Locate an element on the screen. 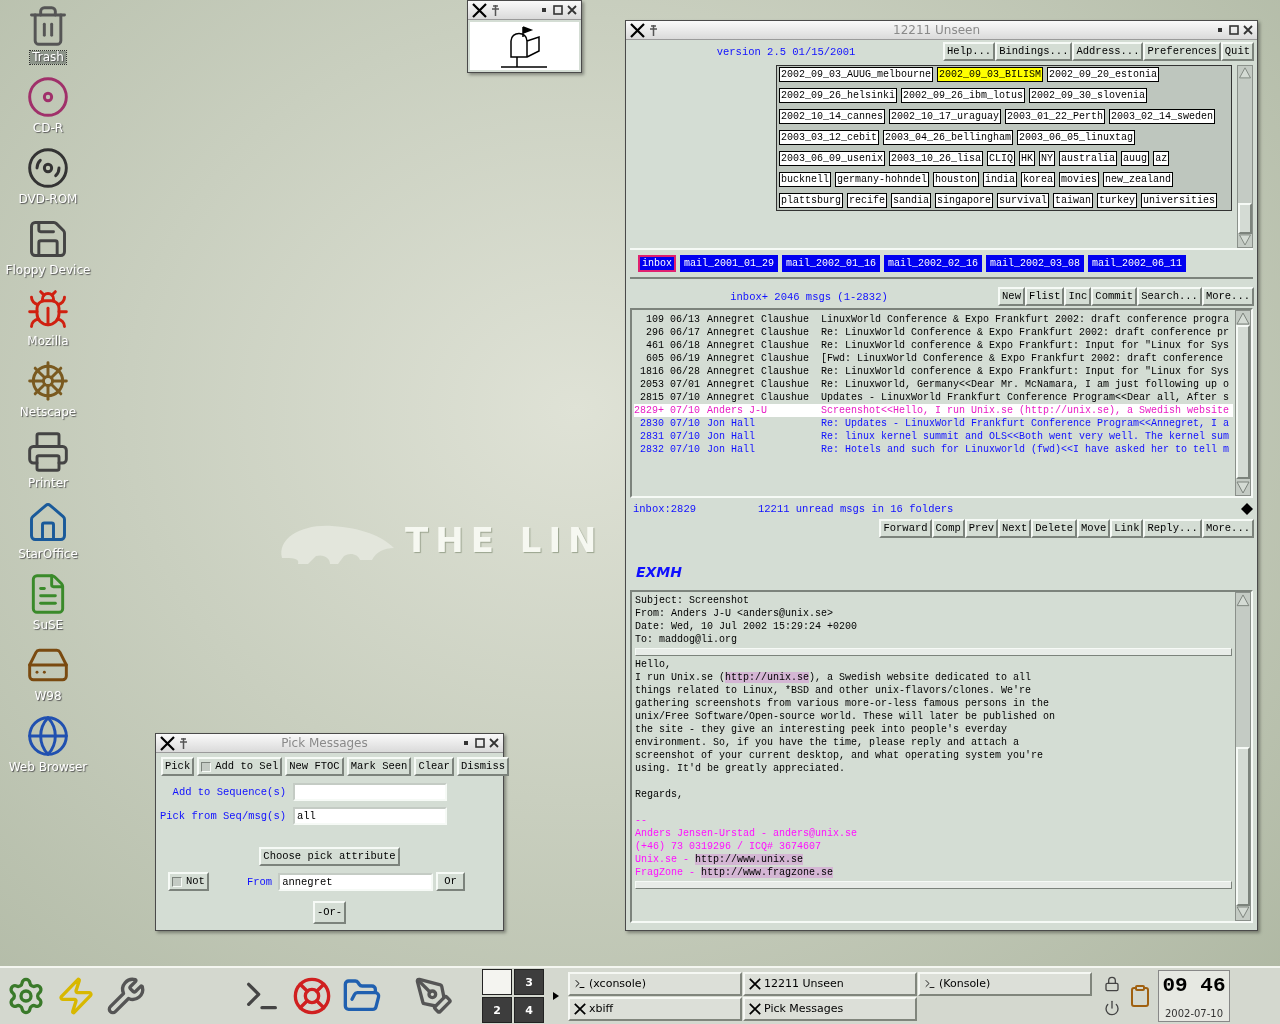 This screenshot has width=1280, height=1024. folder-button: 2002_09_03_AUUG_melbourne is located at coordinates (856, 74).